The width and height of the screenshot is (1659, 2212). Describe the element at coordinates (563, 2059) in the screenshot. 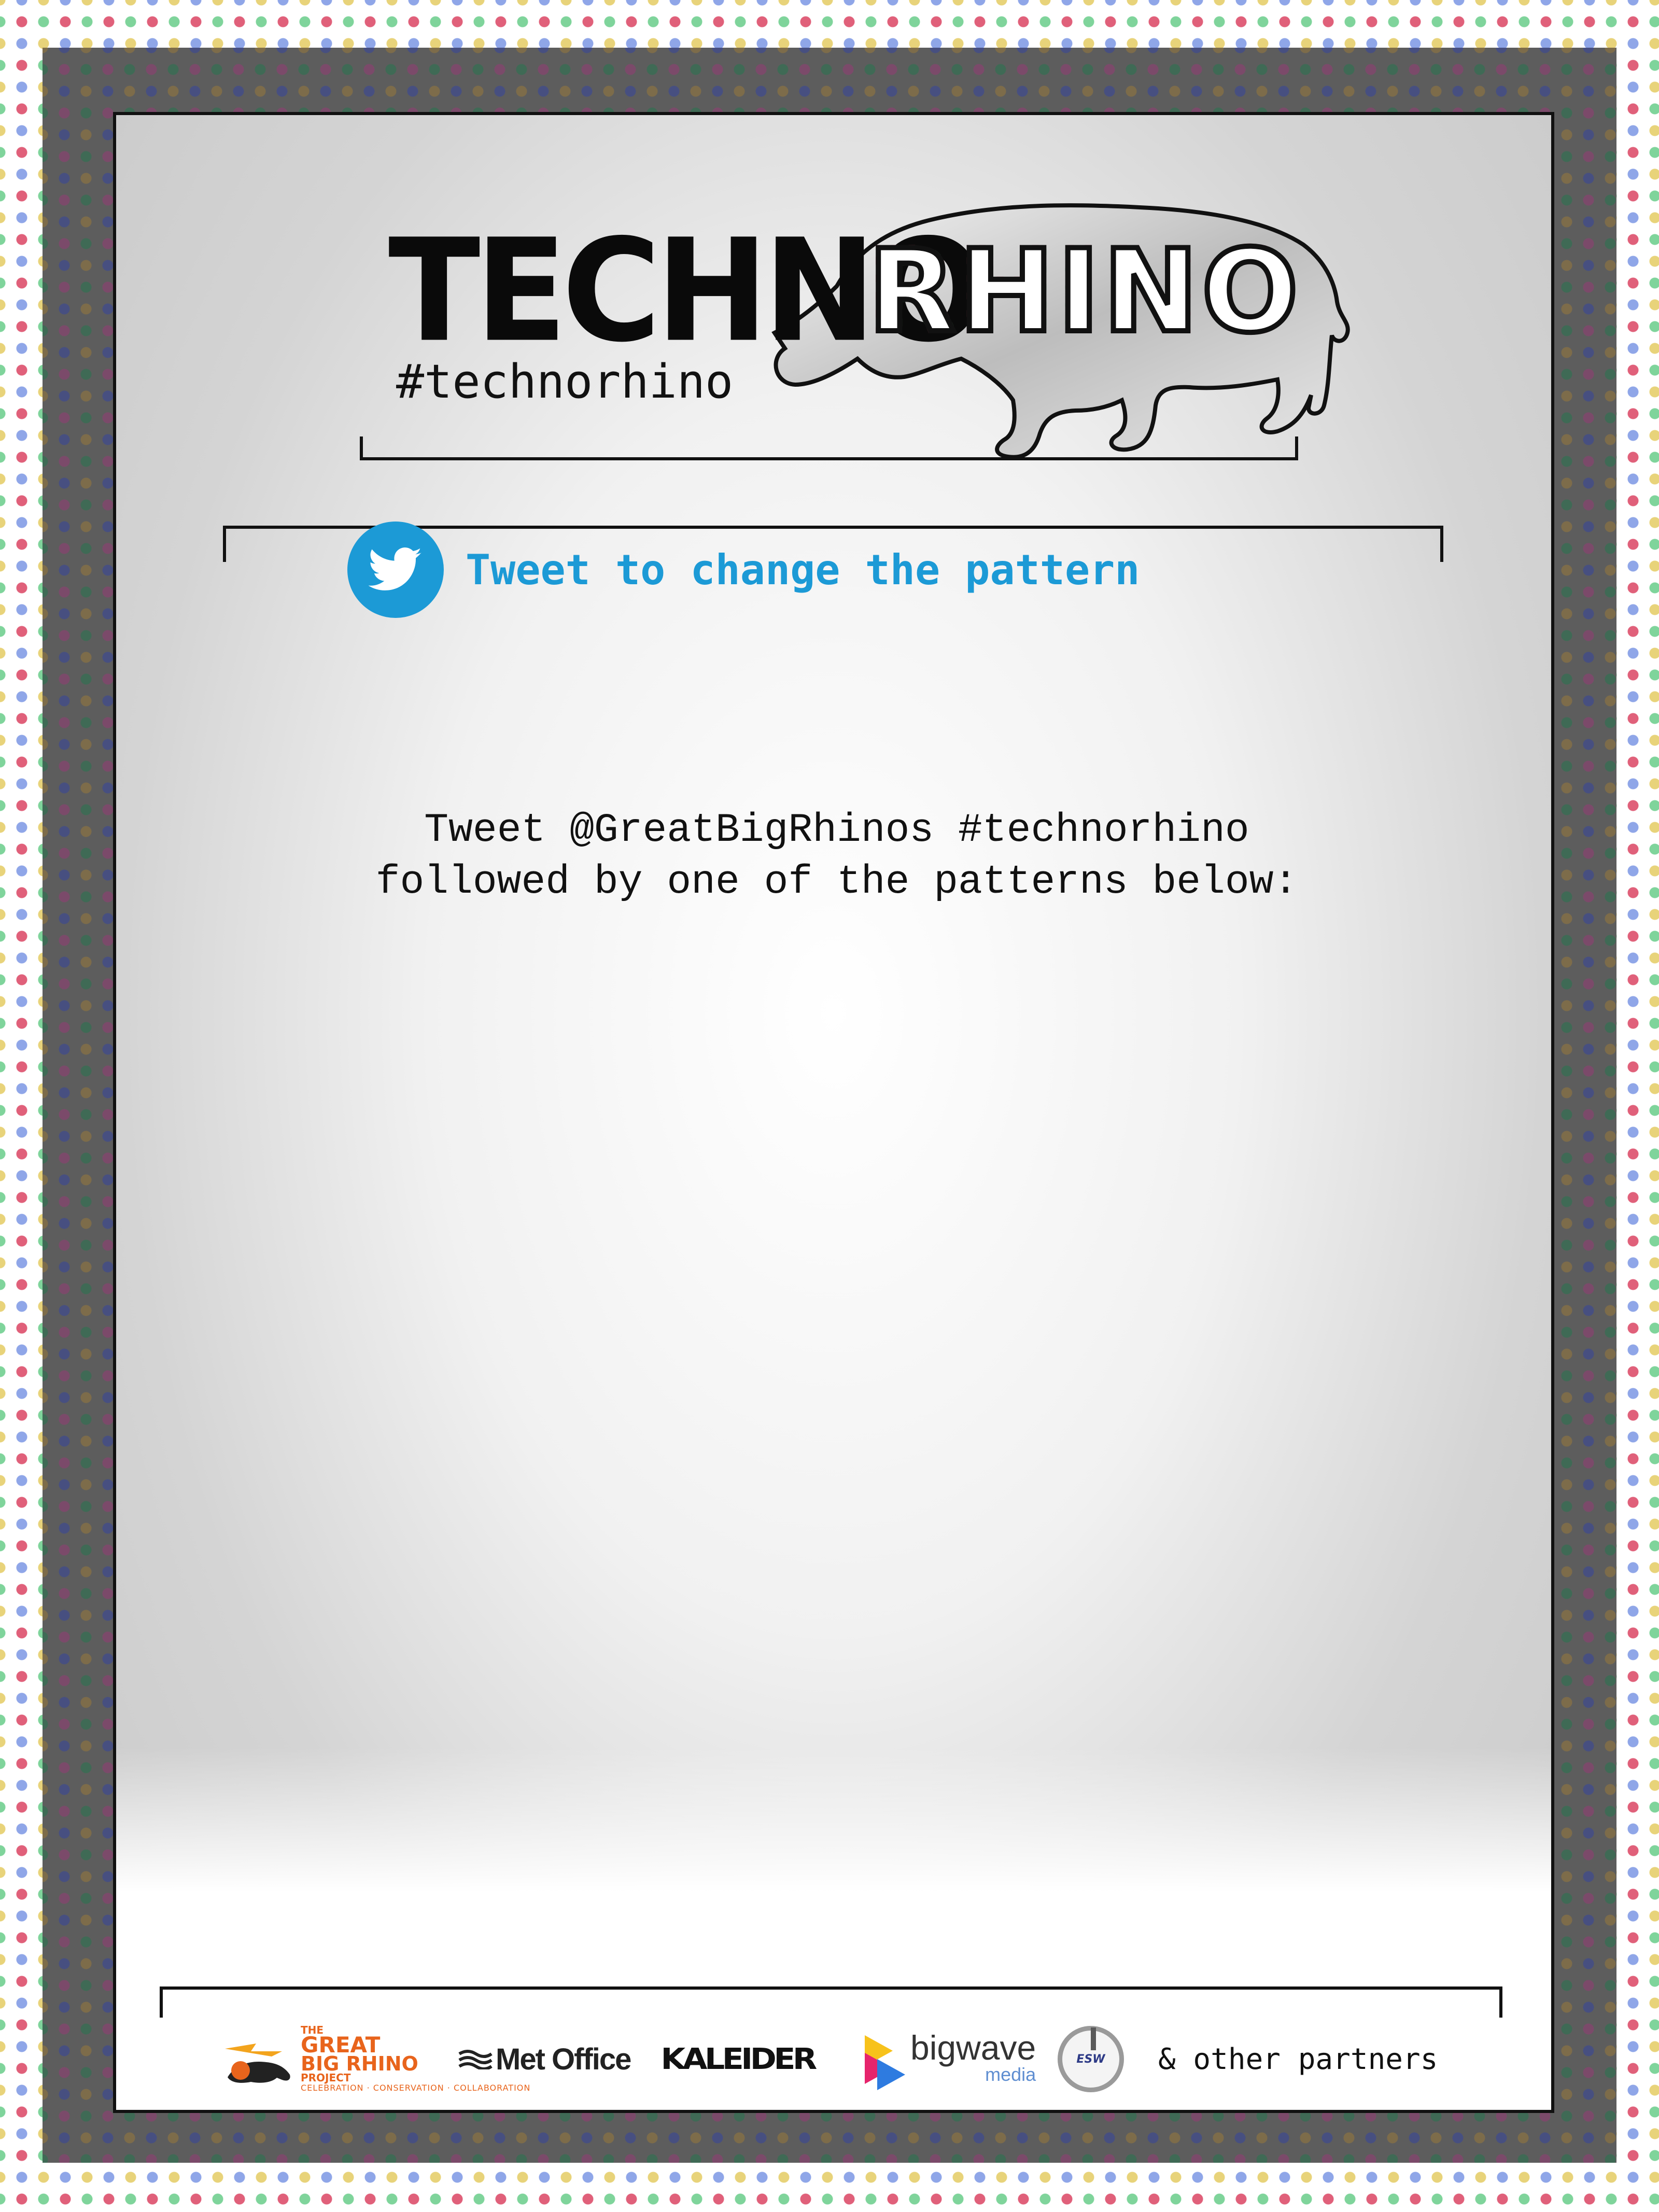

I see `met-office-name: Met Office` at that location.